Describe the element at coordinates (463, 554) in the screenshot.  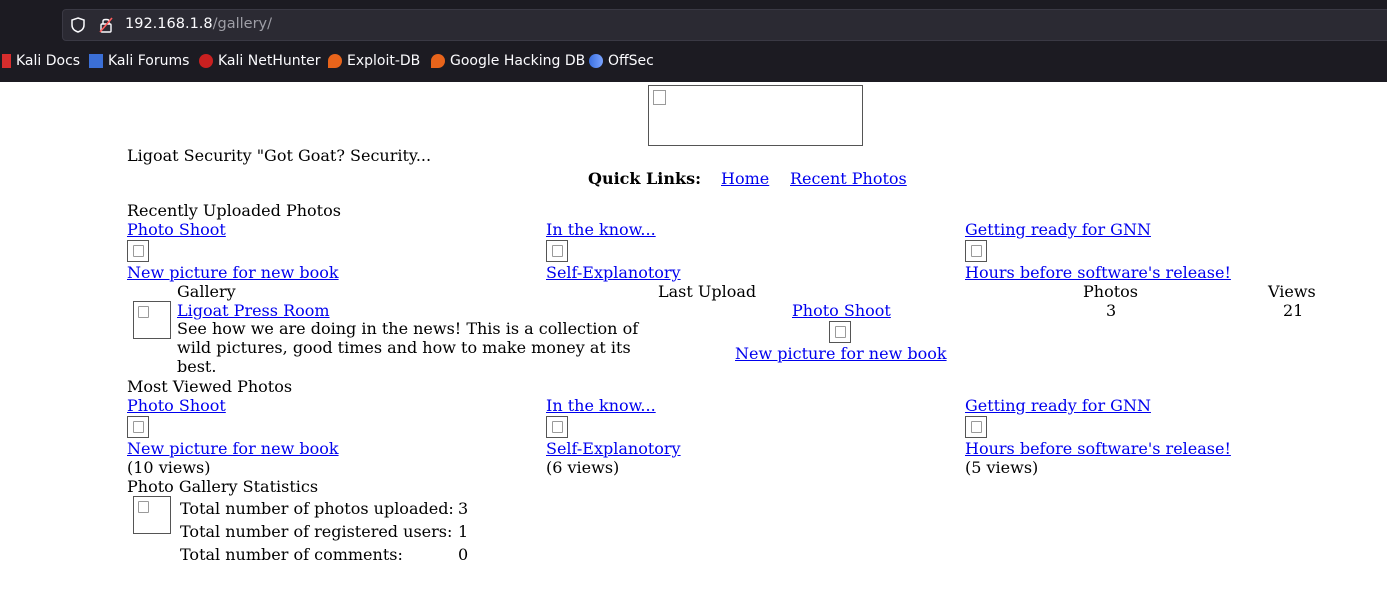
I see `stat-value: 0` at that location.